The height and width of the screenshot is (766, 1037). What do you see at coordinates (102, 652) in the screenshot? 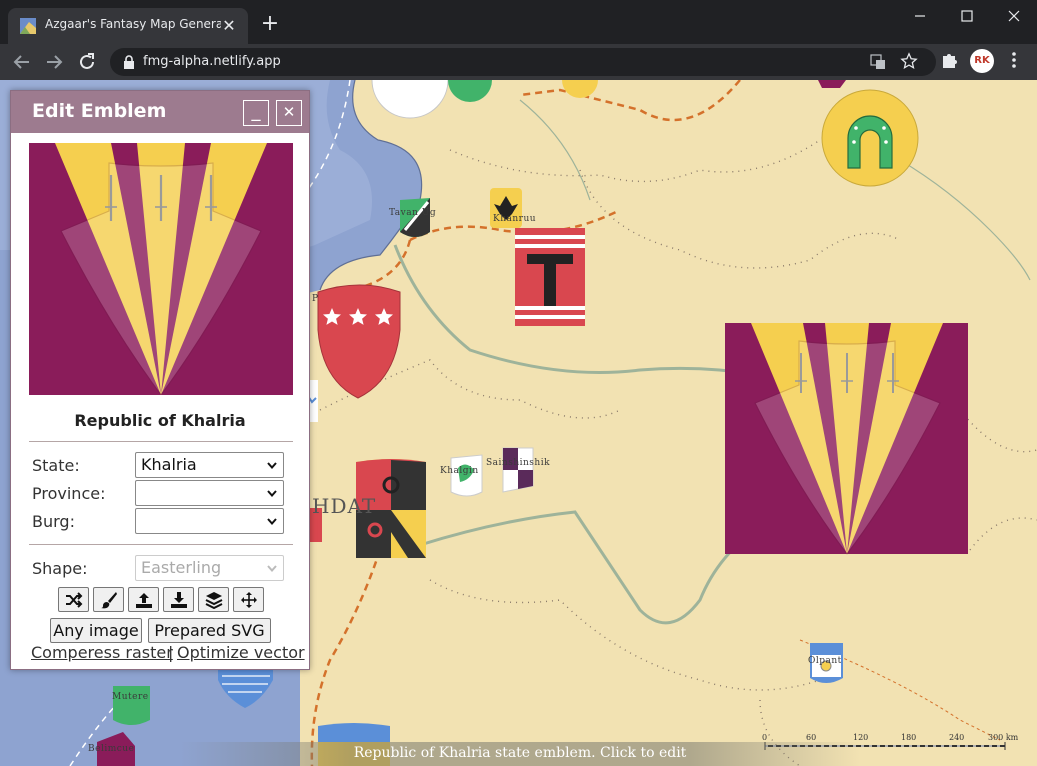
I see `compress-raster-link: Comperess raster` at bounding box center [102, 652].